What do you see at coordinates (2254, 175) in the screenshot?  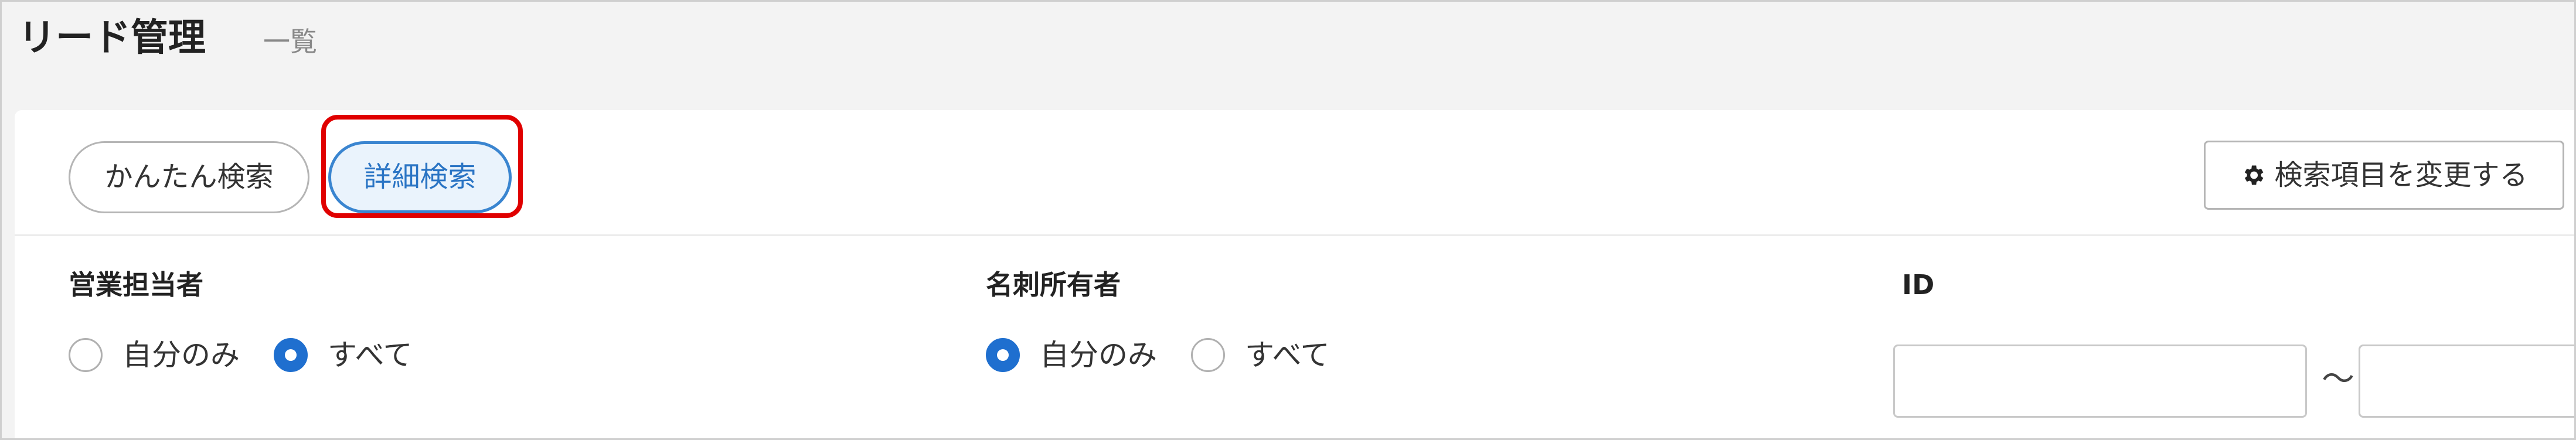 I see `gear-icon` at bounding box center [2254, 175].